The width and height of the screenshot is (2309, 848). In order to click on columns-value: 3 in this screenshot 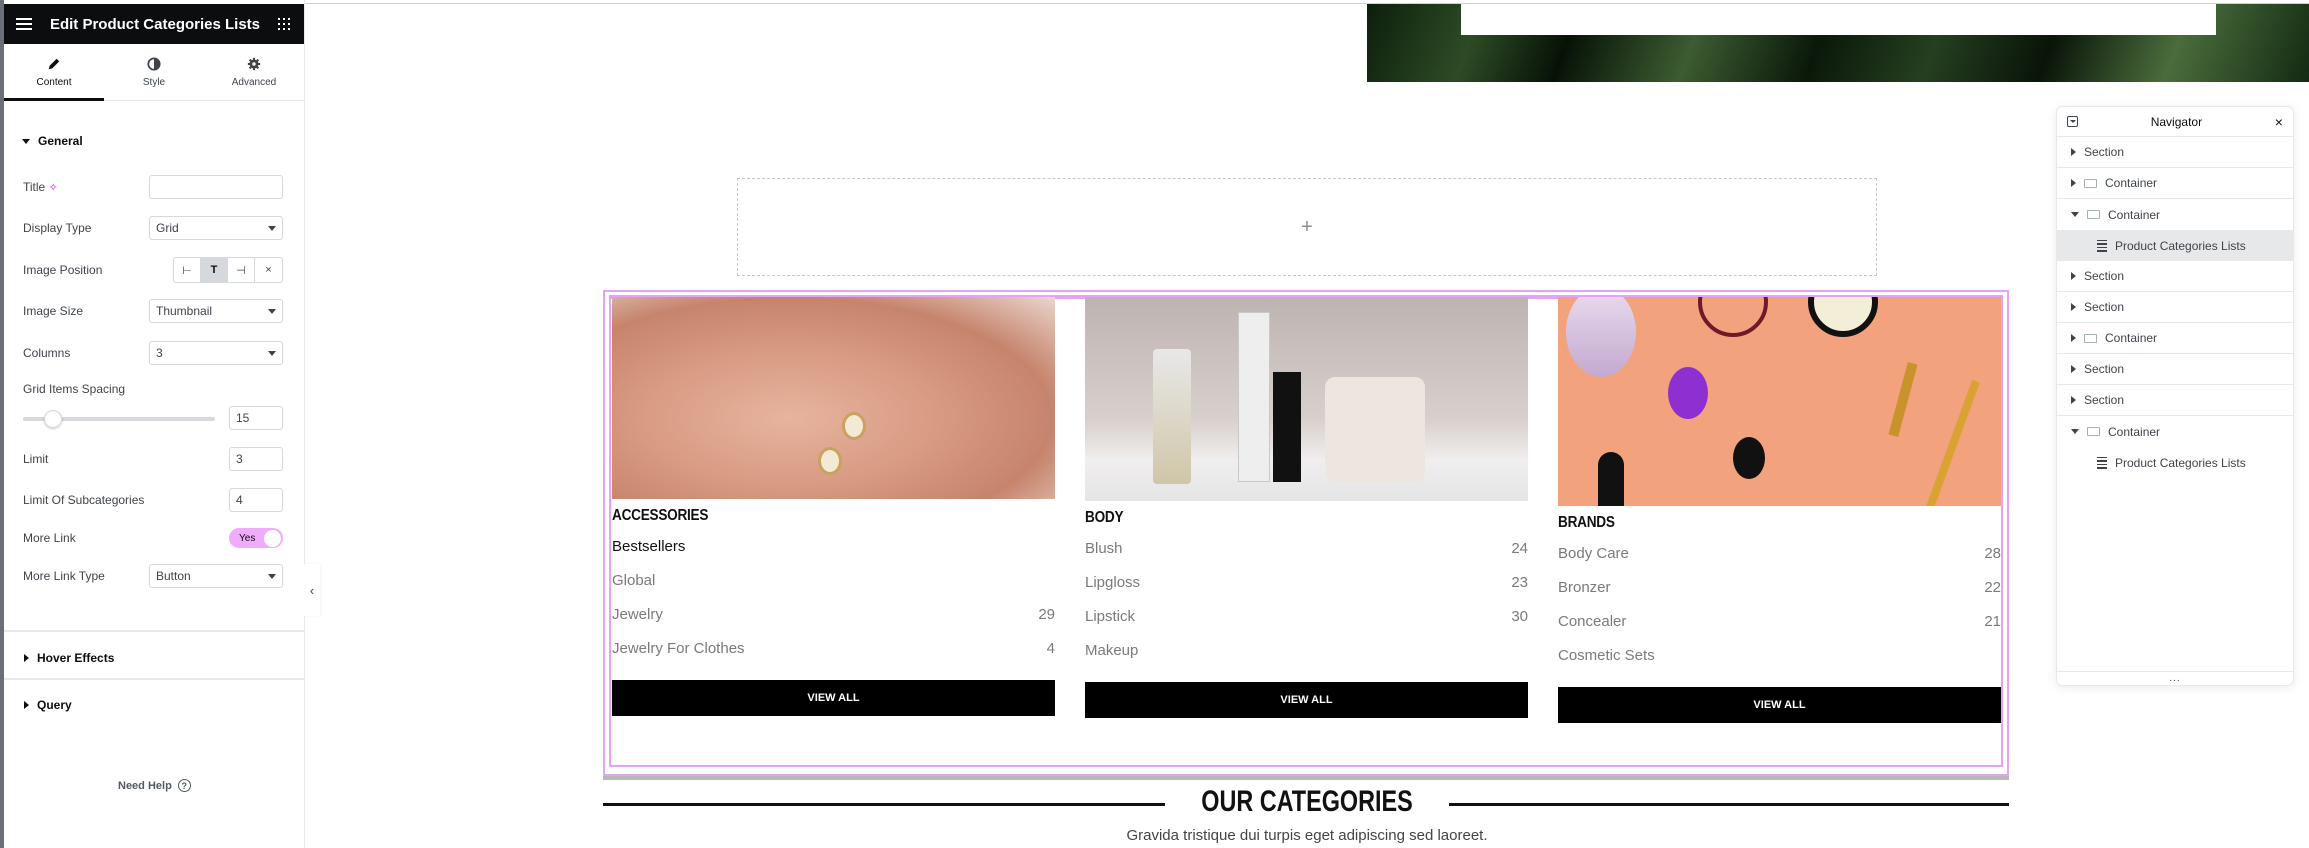, I will do `click(159, 353)`.